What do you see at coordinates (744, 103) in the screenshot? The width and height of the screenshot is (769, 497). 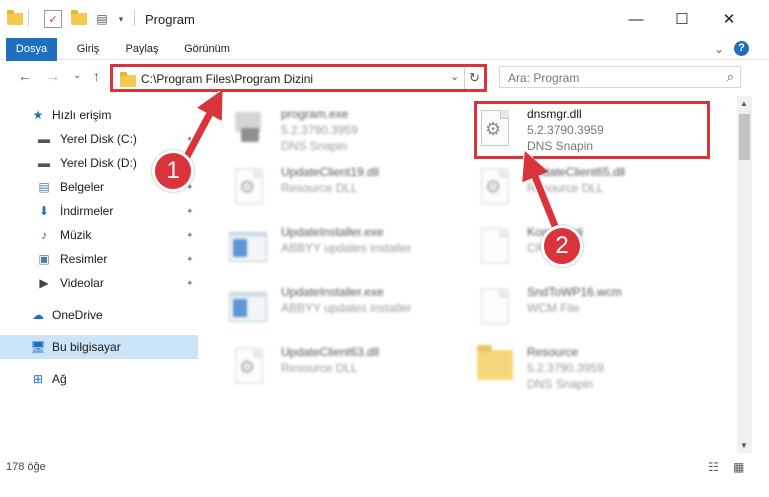 I see `scroll-up-icon: ▲` at bounding box center [744, 103].